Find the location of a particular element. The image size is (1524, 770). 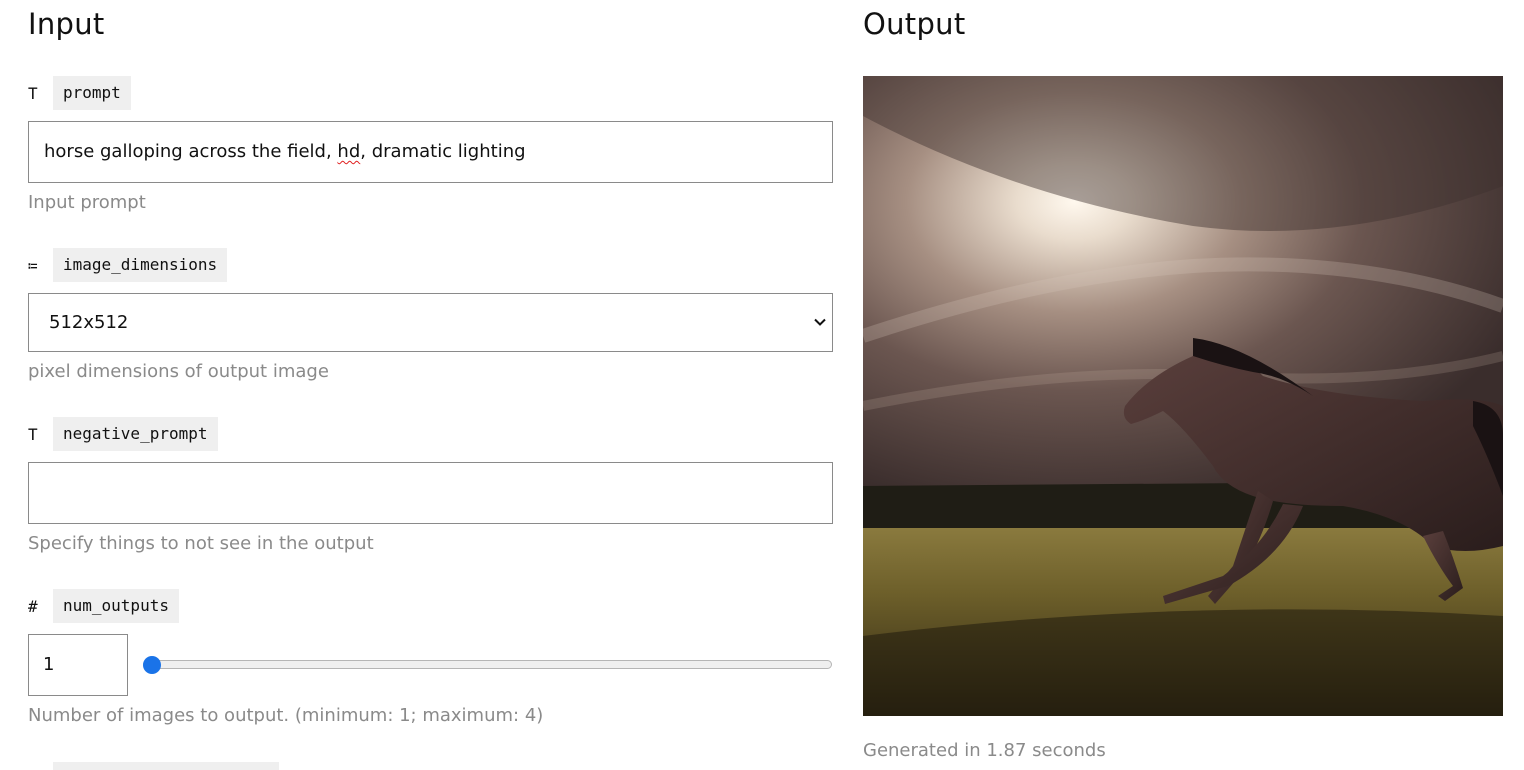

number-type-icon: # is located at coordinates (33, 606).